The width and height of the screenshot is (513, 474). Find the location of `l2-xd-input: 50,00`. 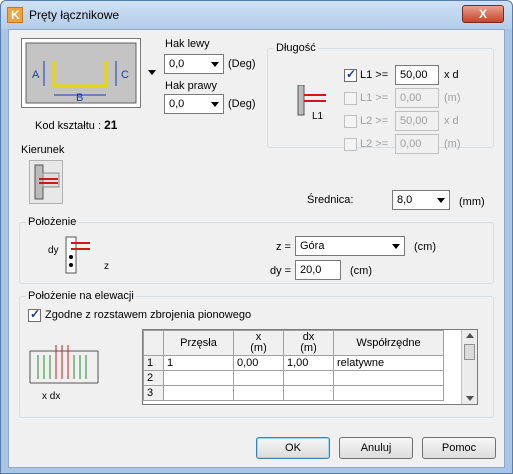

l2-xd-input: 50,00 is located at coordinates (417, 121).